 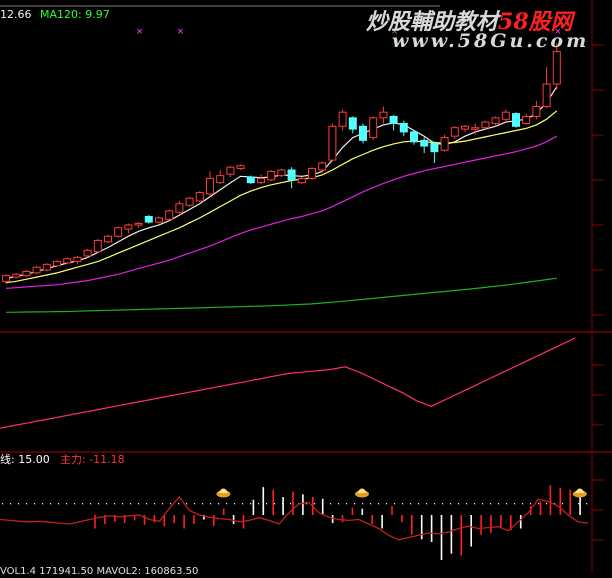 I want to click on ma-value-partial: 12.66, so click(x=16, y=14).